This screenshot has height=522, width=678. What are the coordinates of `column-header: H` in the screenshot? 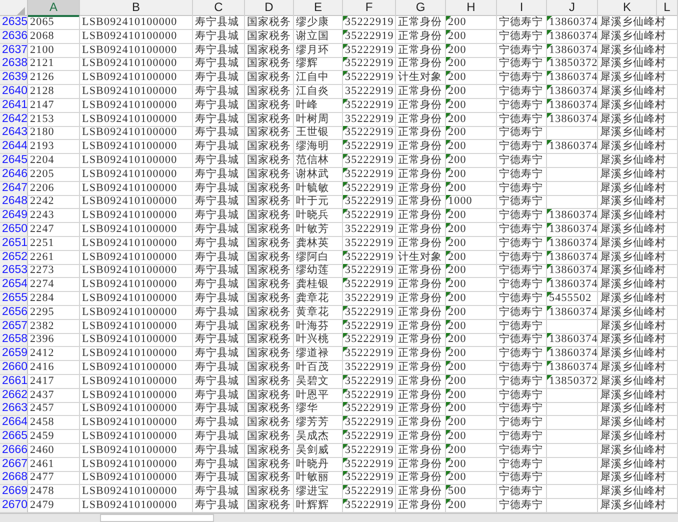 It's located at (471, 8).